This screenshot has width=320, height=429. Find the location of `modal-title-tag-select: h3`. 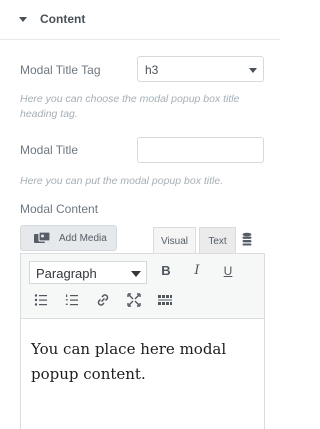

modal-title-tag-select: h3 is located at coordinates (200, 69).